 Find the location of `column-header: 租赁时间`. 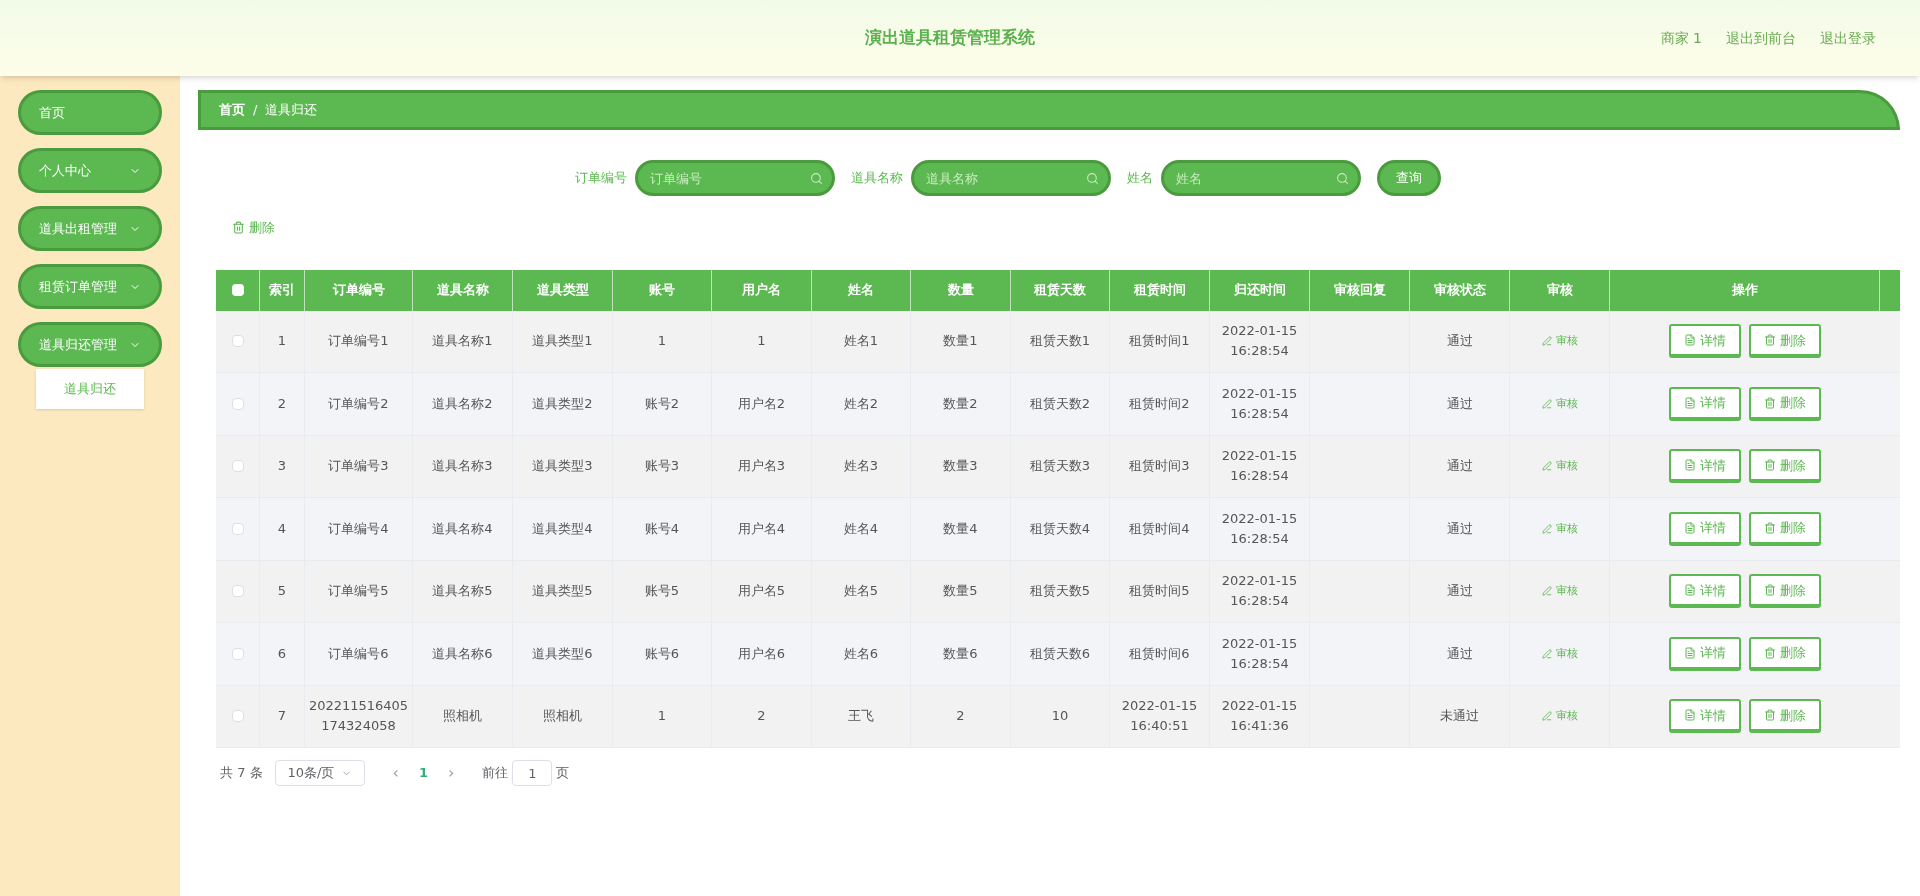

column-header: 租赁时间 is located at coordinates (1159, 290).